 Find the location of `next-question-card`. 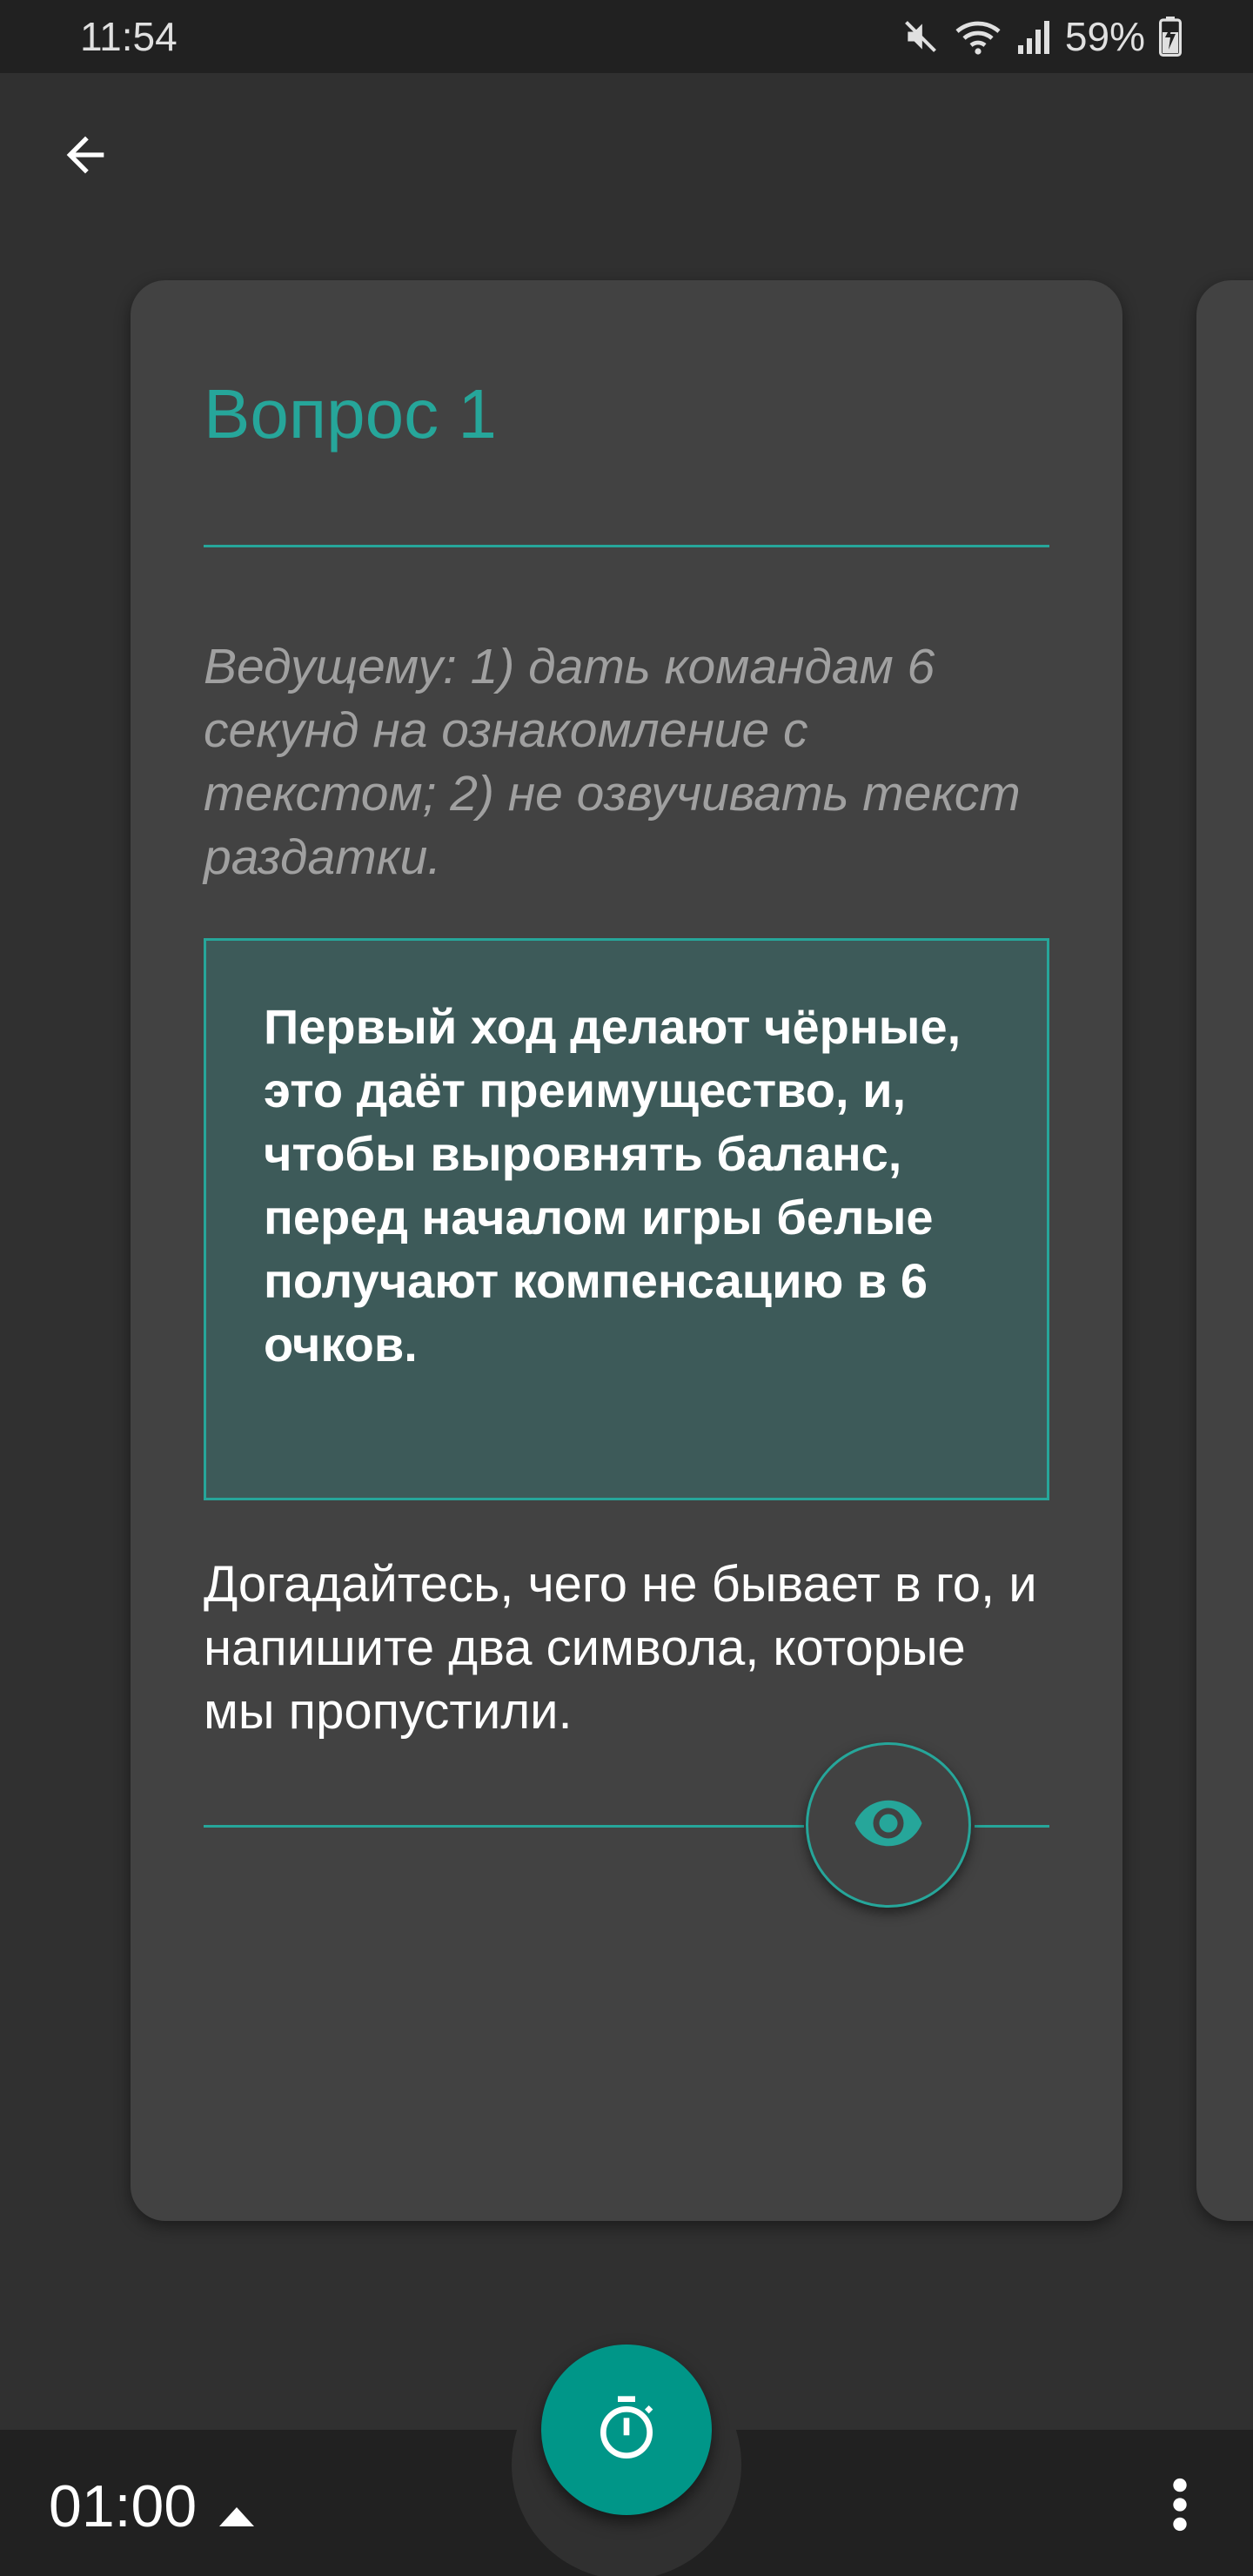

next-question-card is located at coordinates (1224, 1250).